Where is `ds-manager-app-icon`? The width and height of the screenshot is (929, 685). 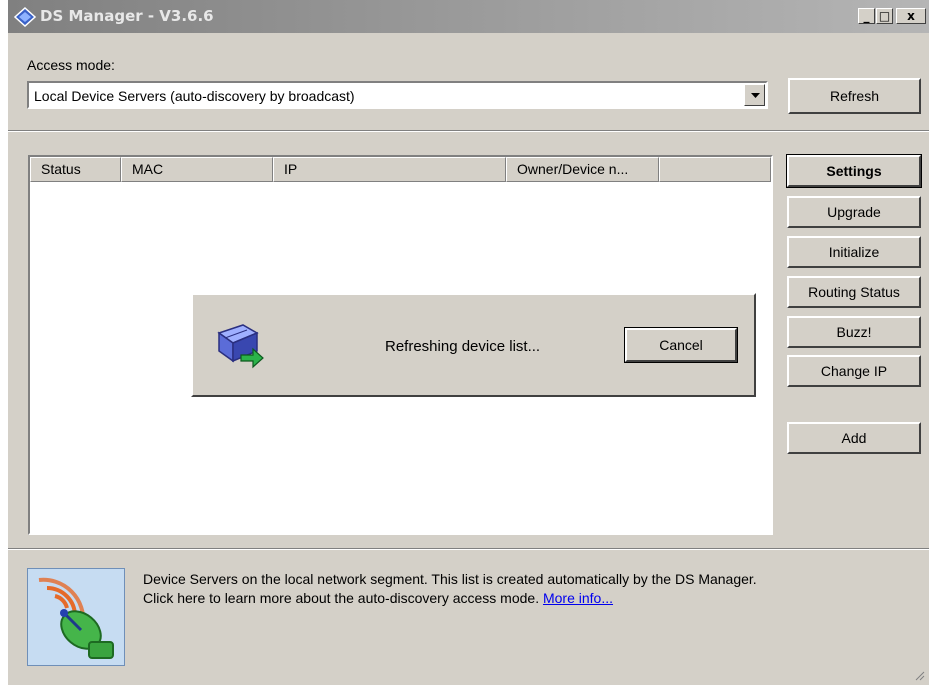
ds-manager-app-icon is located at coordinates (25, 17).